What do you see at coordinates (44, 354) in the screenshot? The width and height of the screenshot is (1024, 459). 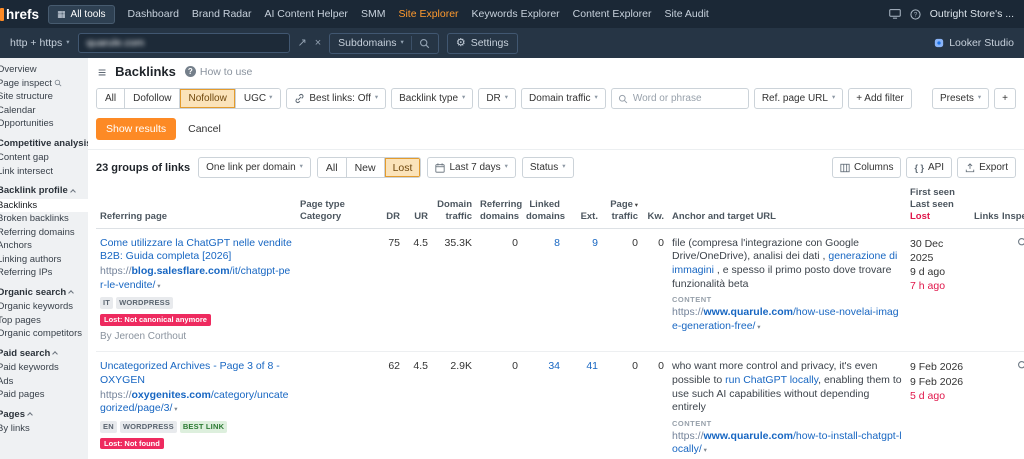 I see `sidebar-section-paid-search: Paid search` at bounding box center [44, 354].